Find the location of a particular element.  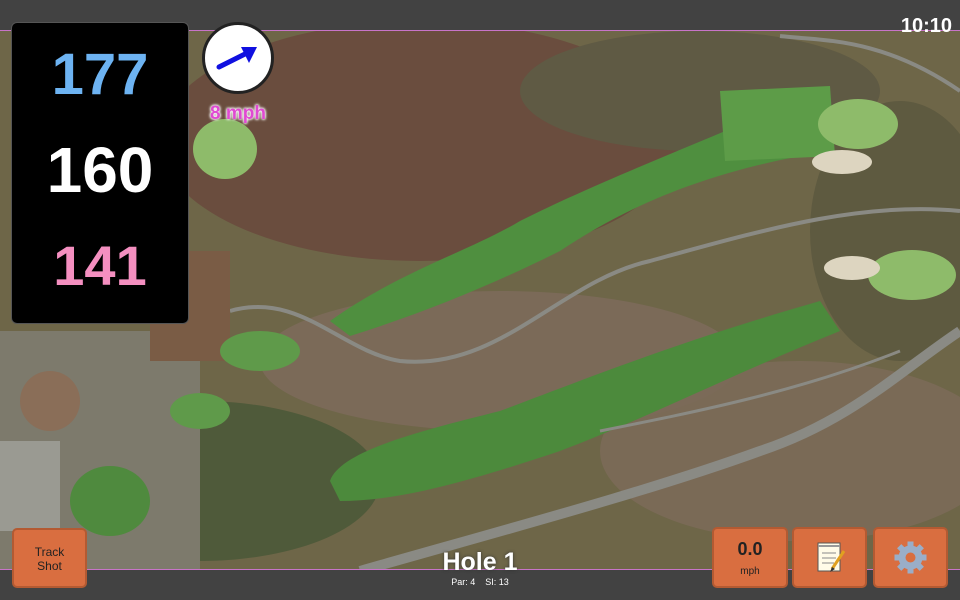

gear-icon is located at coordinates (910, 557).